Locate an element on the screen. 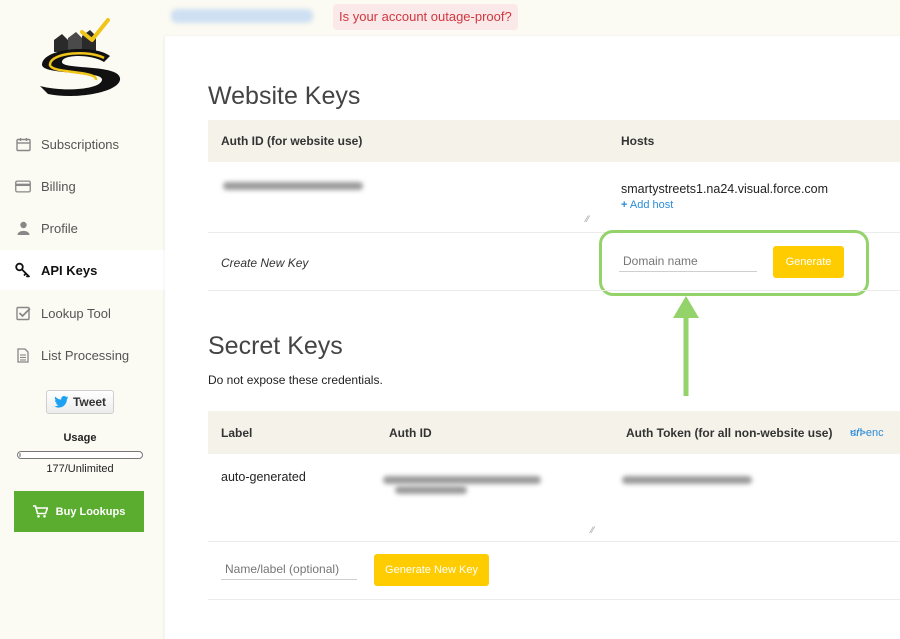 The image size is (900, 639). highlight-box is located at coordinates (734, 263).